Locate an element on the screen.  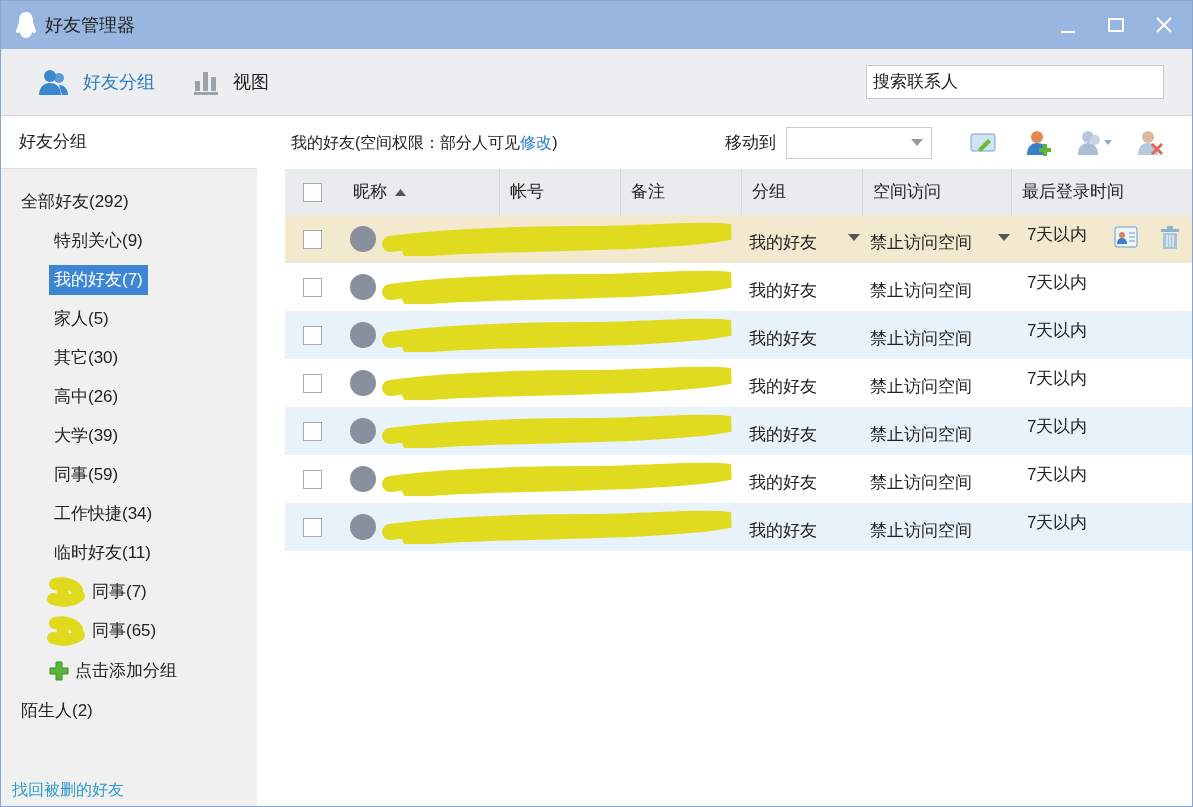
people-dropdown-icon is located at coordinates (1095, 142).